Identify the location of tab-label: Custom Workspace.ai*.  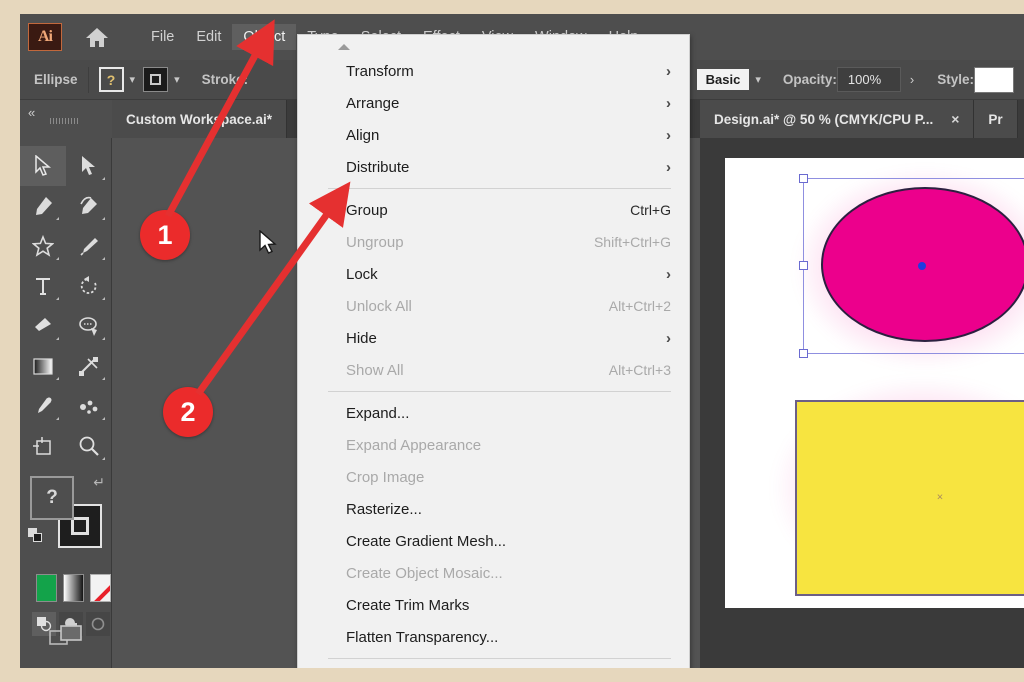
(199, 119).